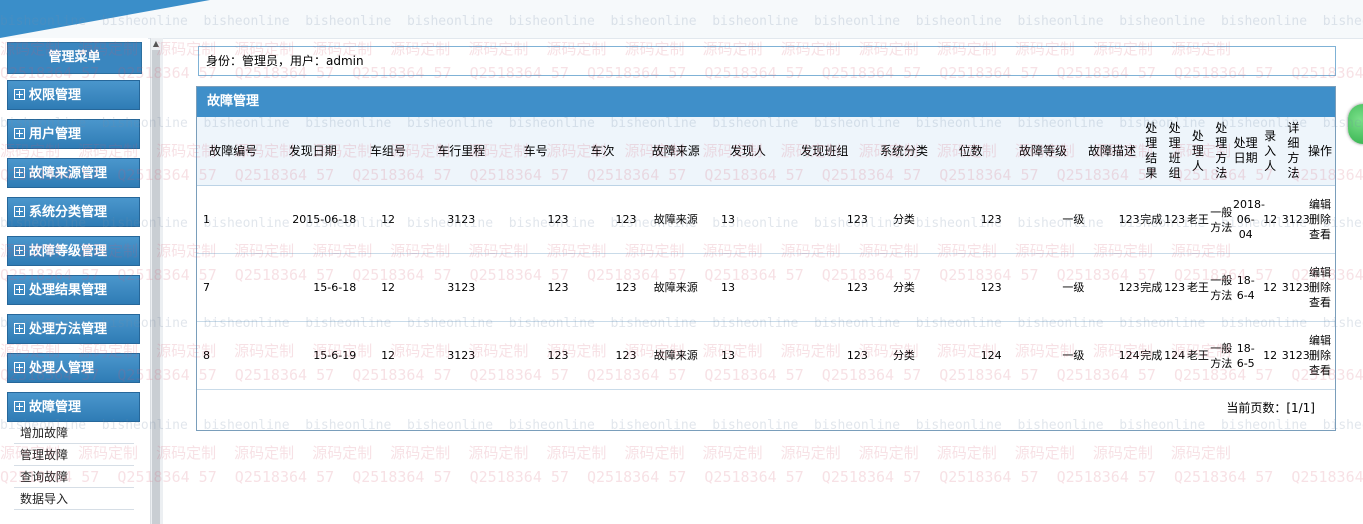 The image size is (1363, 524). Describe the element at coordinates (313, 355) in the screenshot. I see `cell-date: 15-6-19` at that location.